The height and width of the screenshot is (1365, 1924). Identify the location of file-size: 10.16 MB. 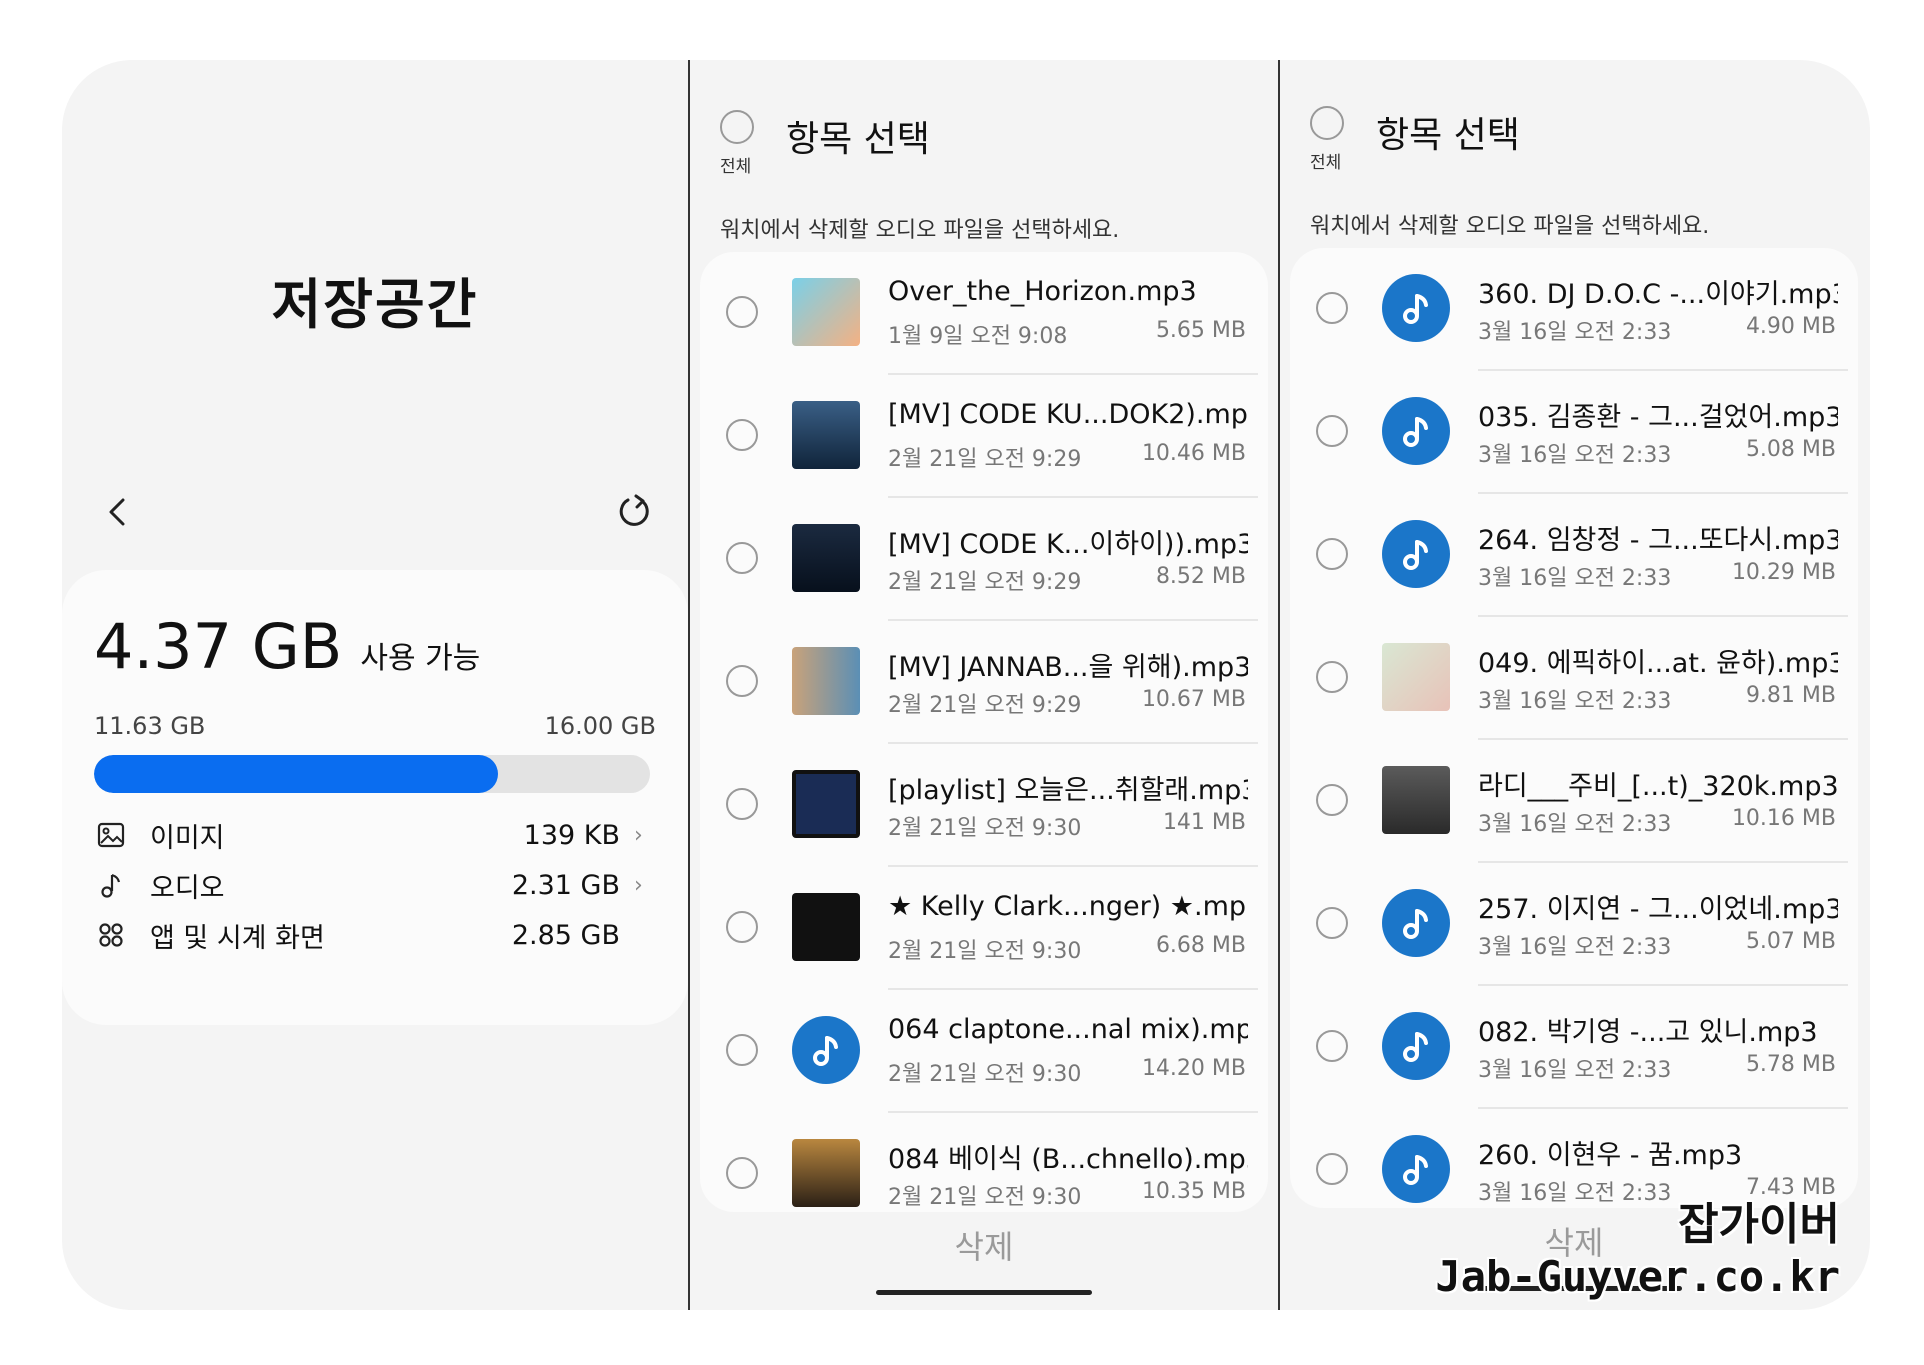
(1783, 818).